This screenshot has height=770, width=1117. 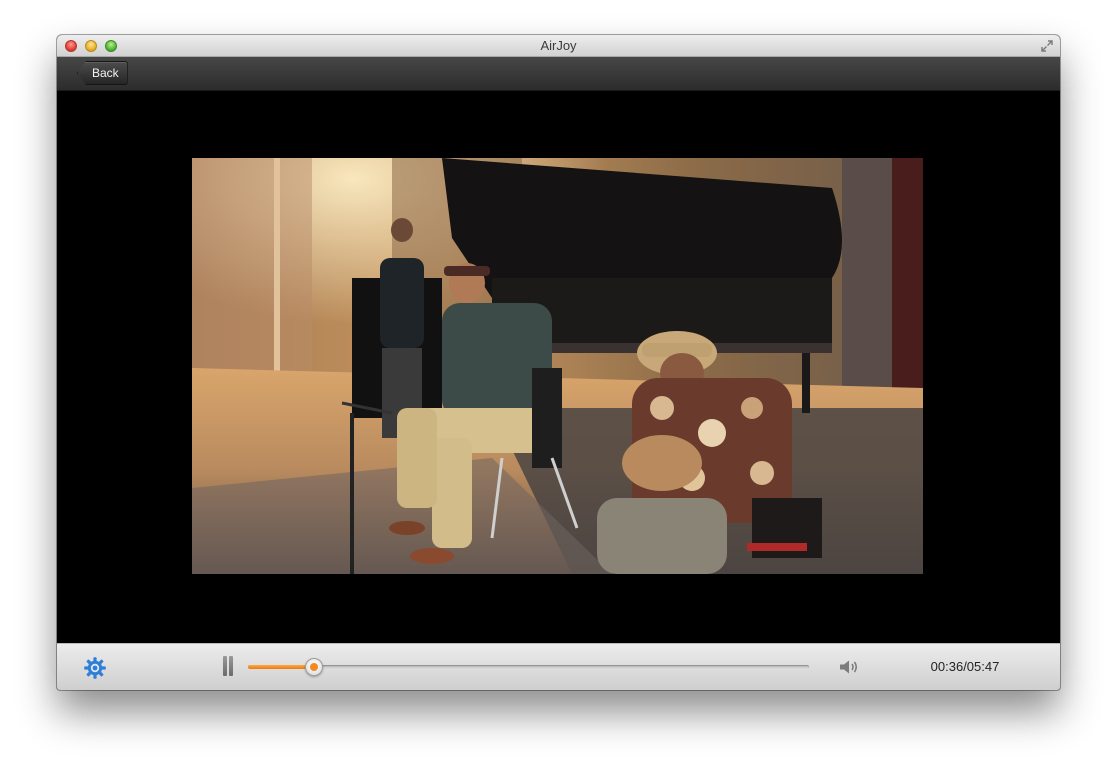 I want to click on time-display: 00:36/05:47, so click(x=965, y=666).